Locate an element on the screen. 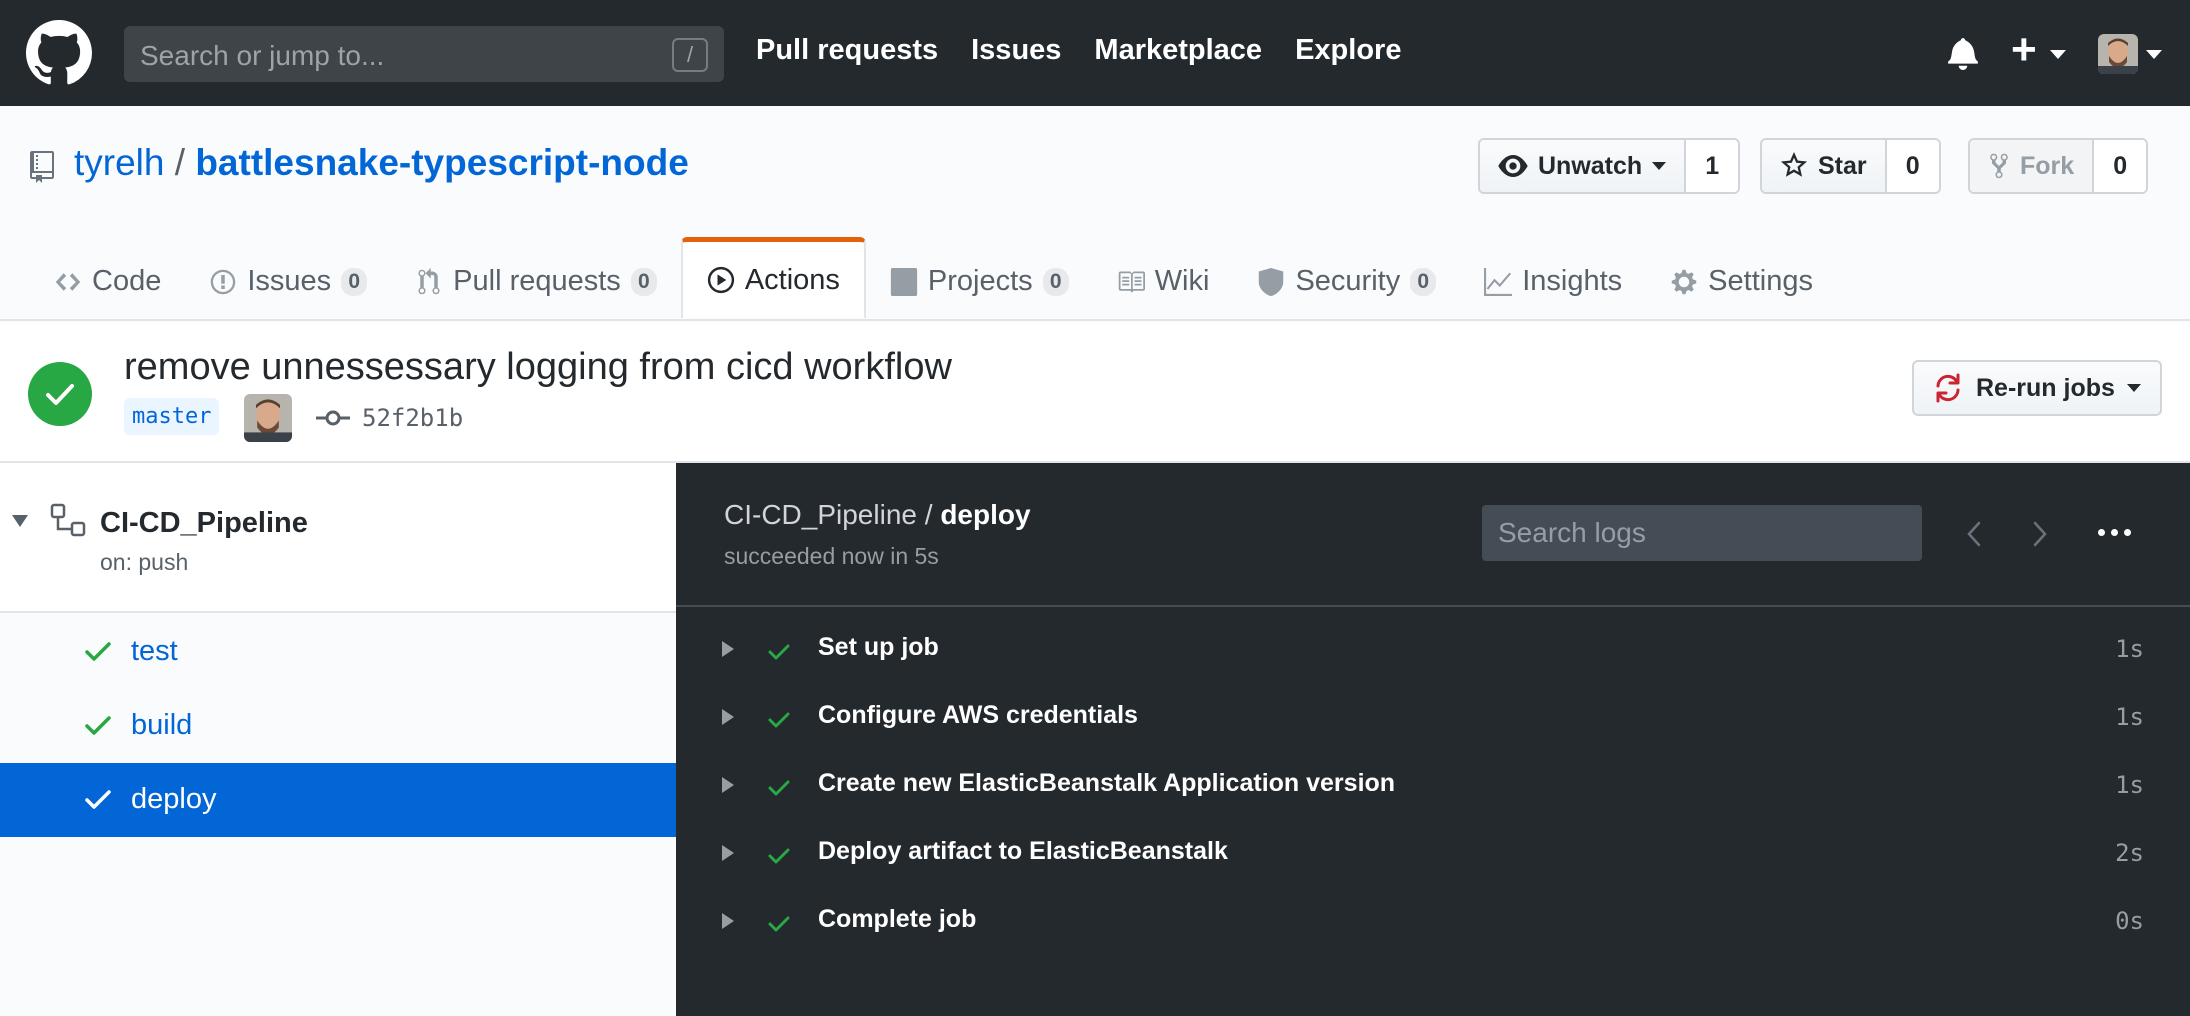 This screenshot has width=2190, height=1016. tab-wiki: Wiki is located at coordinates (1163, 281).